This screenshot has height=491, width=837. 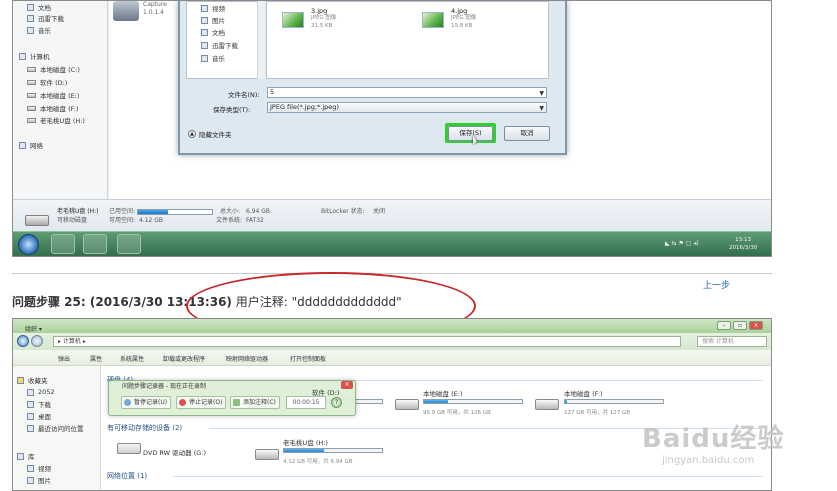 I want to click on nav-item-downloads: 迅雷下载, so click(x=45, y=18).